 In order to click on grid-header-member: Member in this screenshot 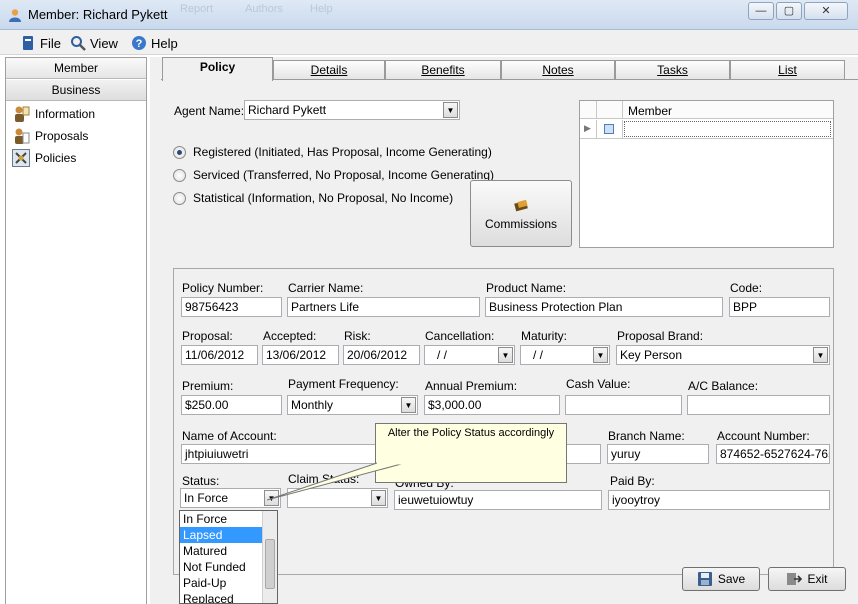, I will do `click(650, 111)`.